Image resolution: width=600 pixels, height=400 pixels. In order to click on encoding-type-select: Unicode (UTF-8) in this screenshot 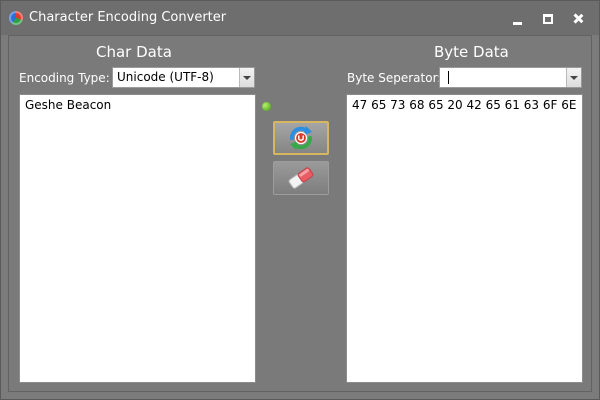, I will do `click(183, 77)`.